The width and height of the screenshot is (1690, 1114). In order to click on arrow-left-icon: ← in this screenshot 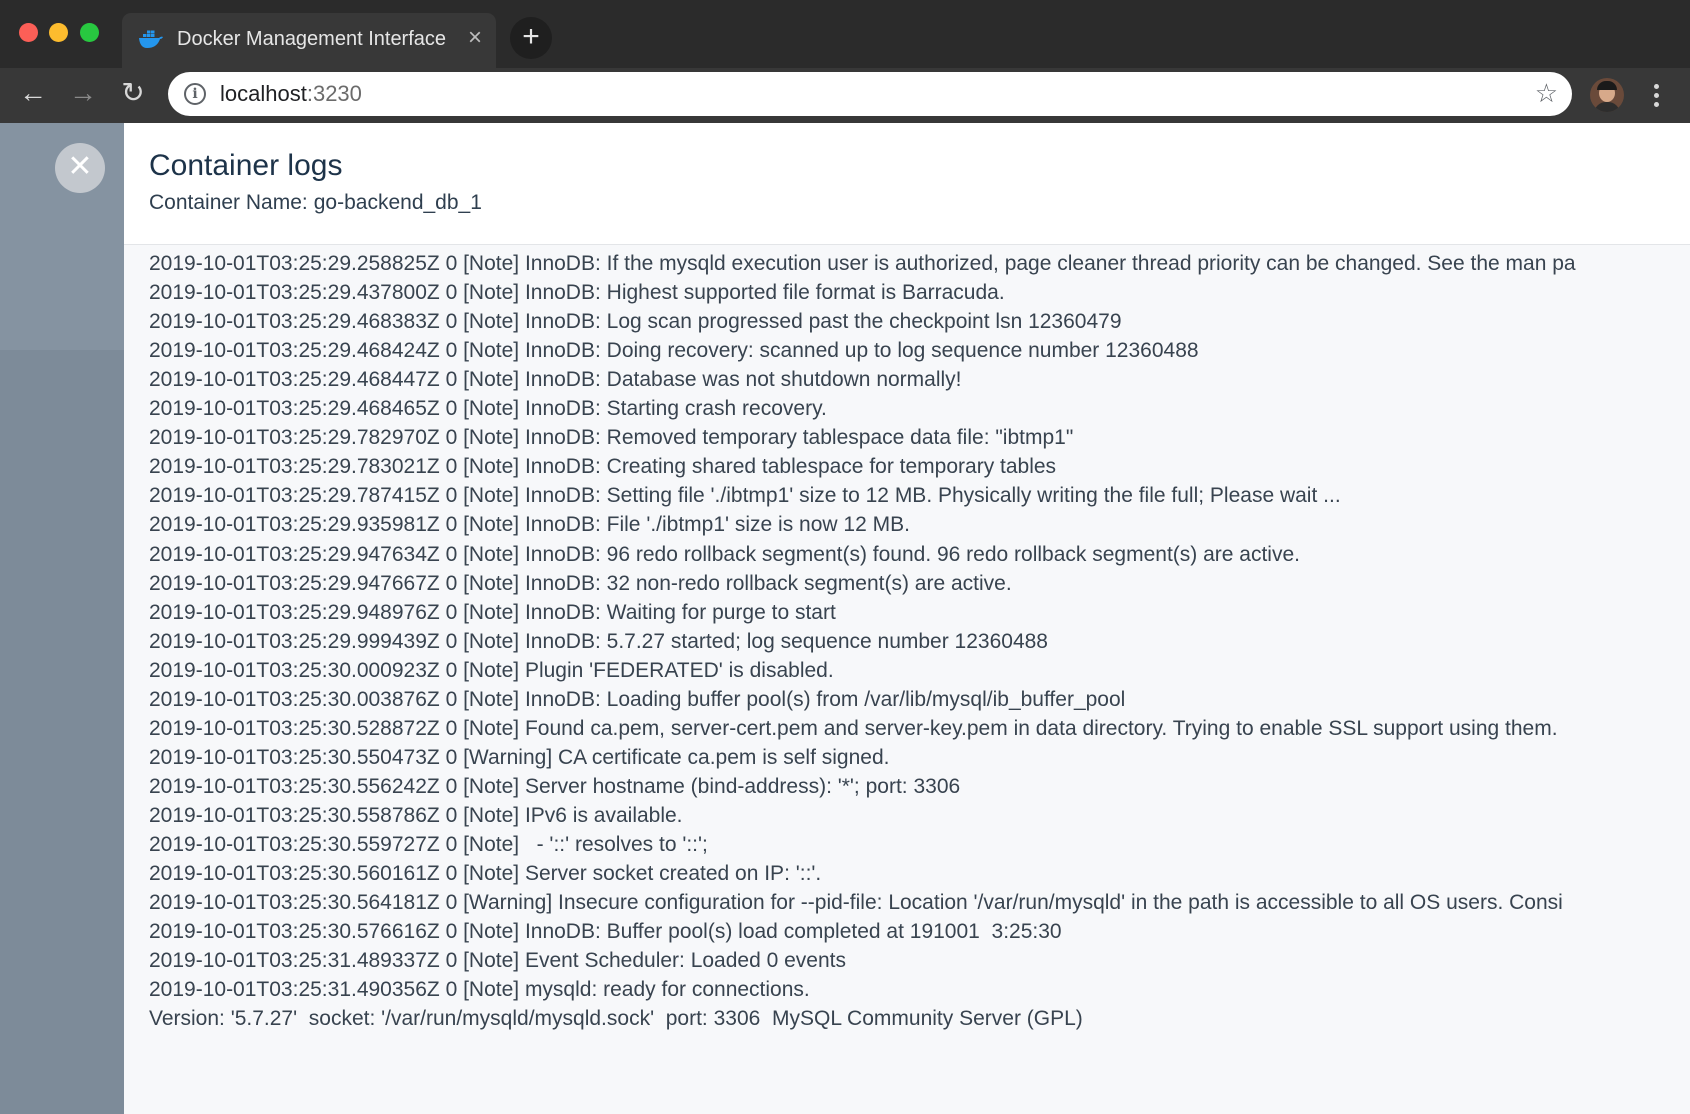, I will do `click(33, 93)`.